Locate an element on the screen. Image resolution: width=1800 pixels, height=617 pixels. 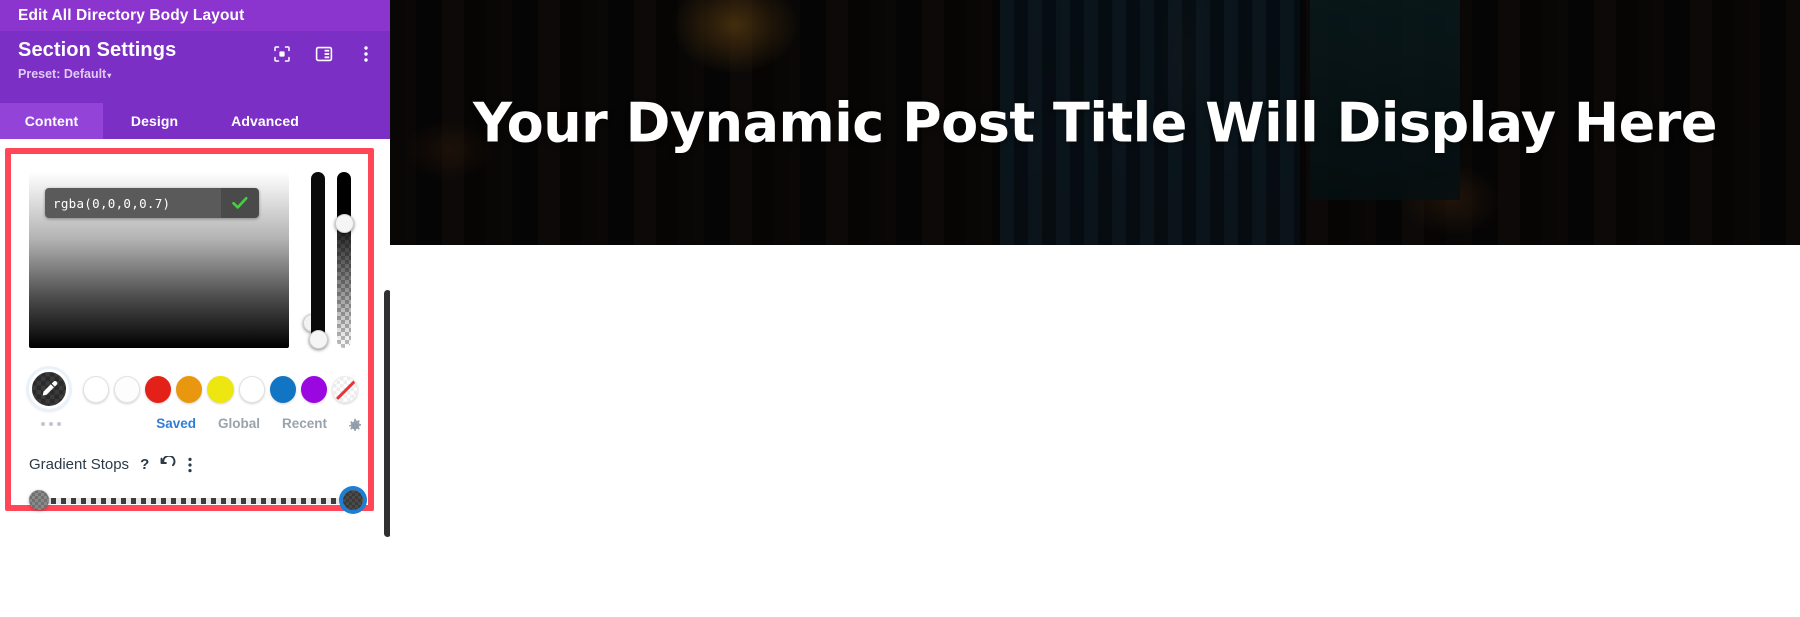
swatch-yellow is located at coordinates (220, 389).